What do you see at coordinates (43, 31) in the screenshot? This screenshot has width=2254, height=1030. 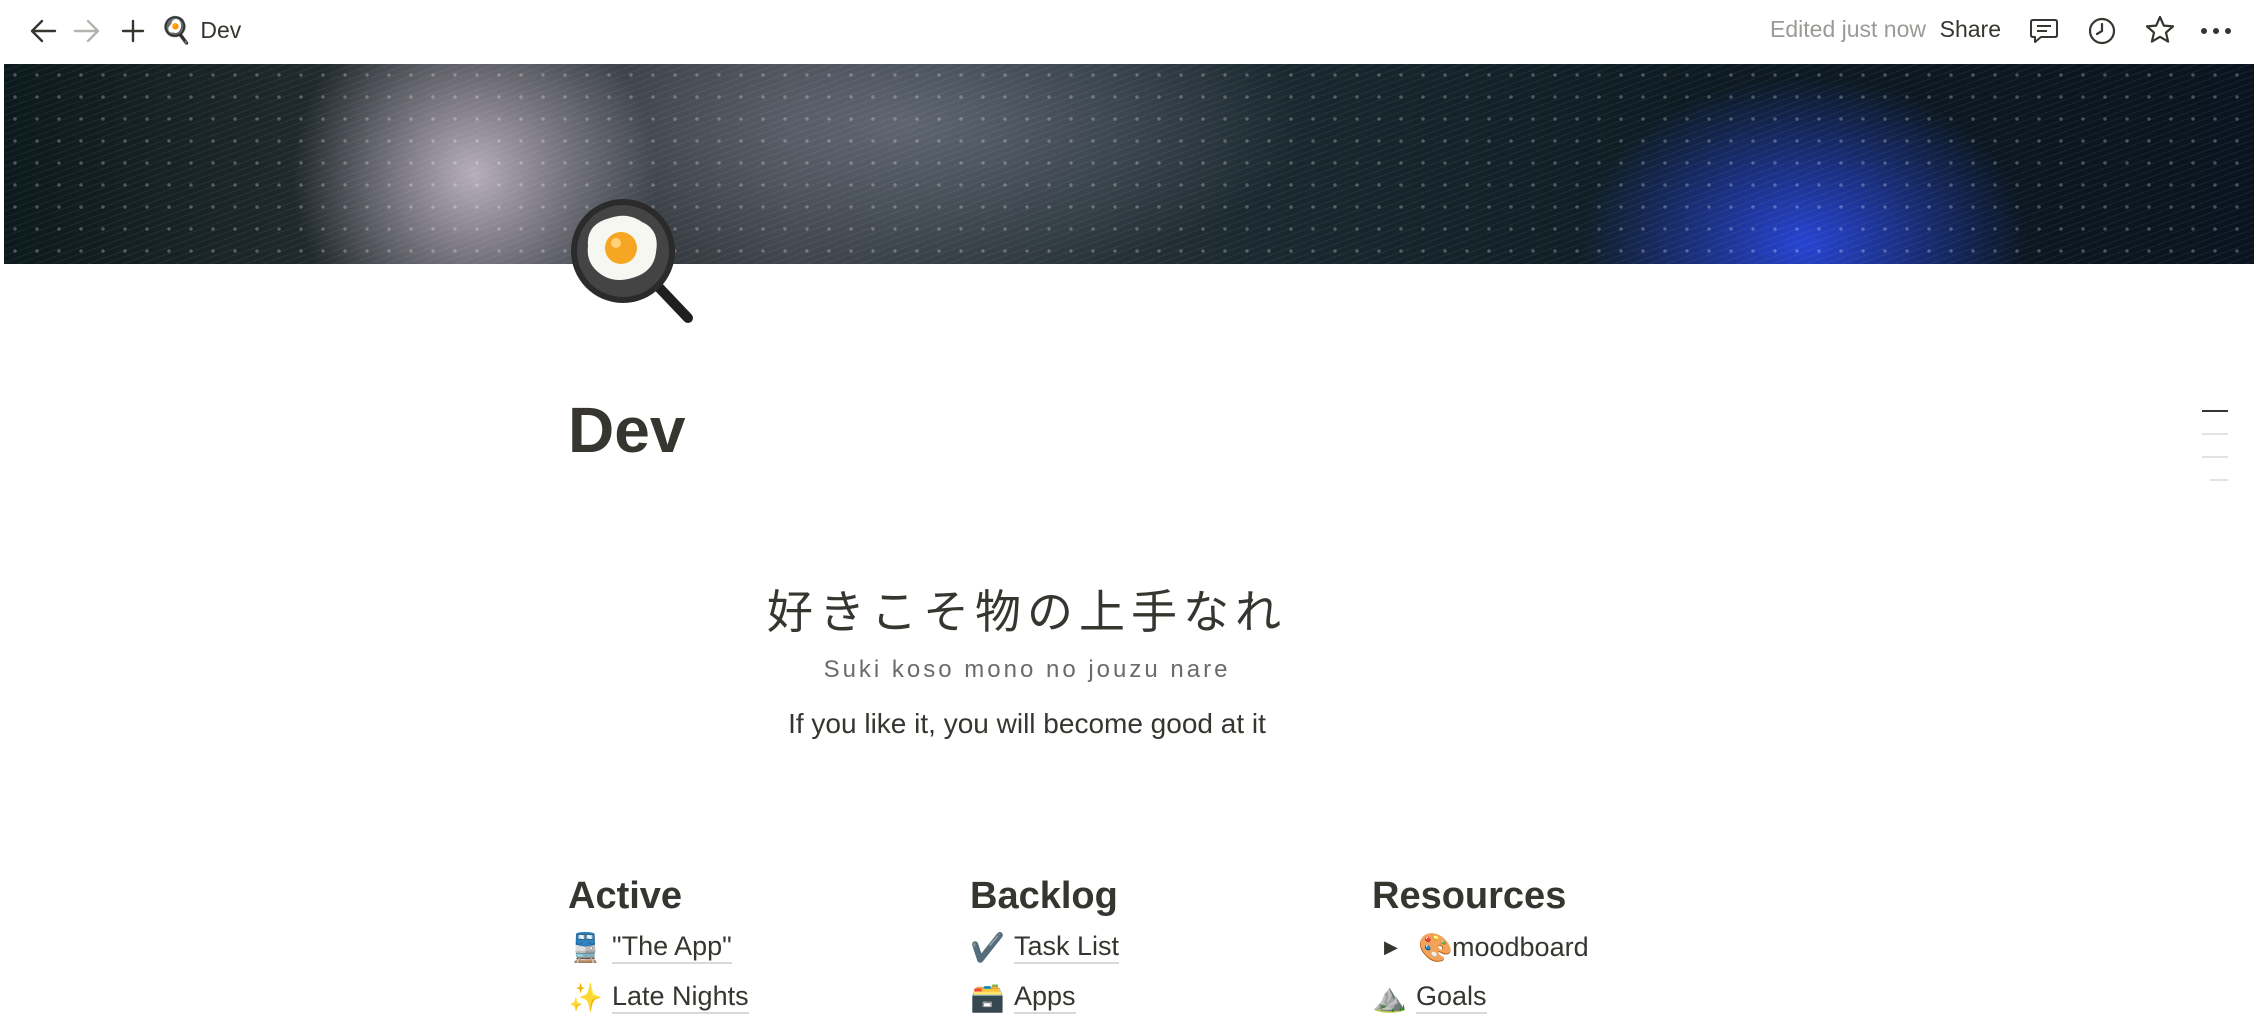 I see `back-arrow-icon` at bounding box center [43, 31].